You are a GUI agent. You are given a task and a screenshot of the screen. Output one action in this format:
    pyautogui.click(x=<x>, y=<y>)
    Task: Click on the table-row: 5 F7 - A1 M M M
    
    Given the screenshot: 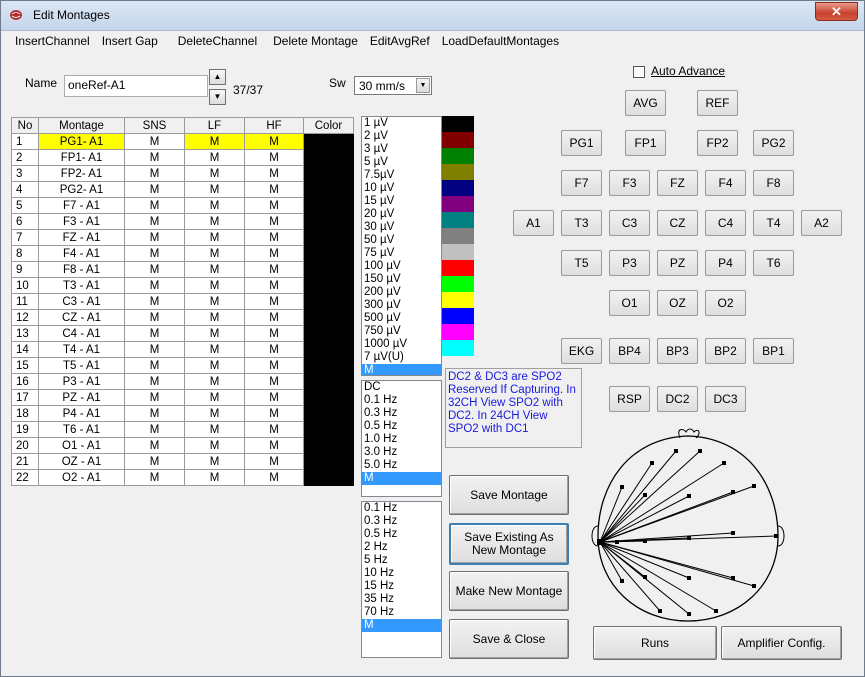 What is the action you would take?
    pyautogui.click(x=182, y=205)
    